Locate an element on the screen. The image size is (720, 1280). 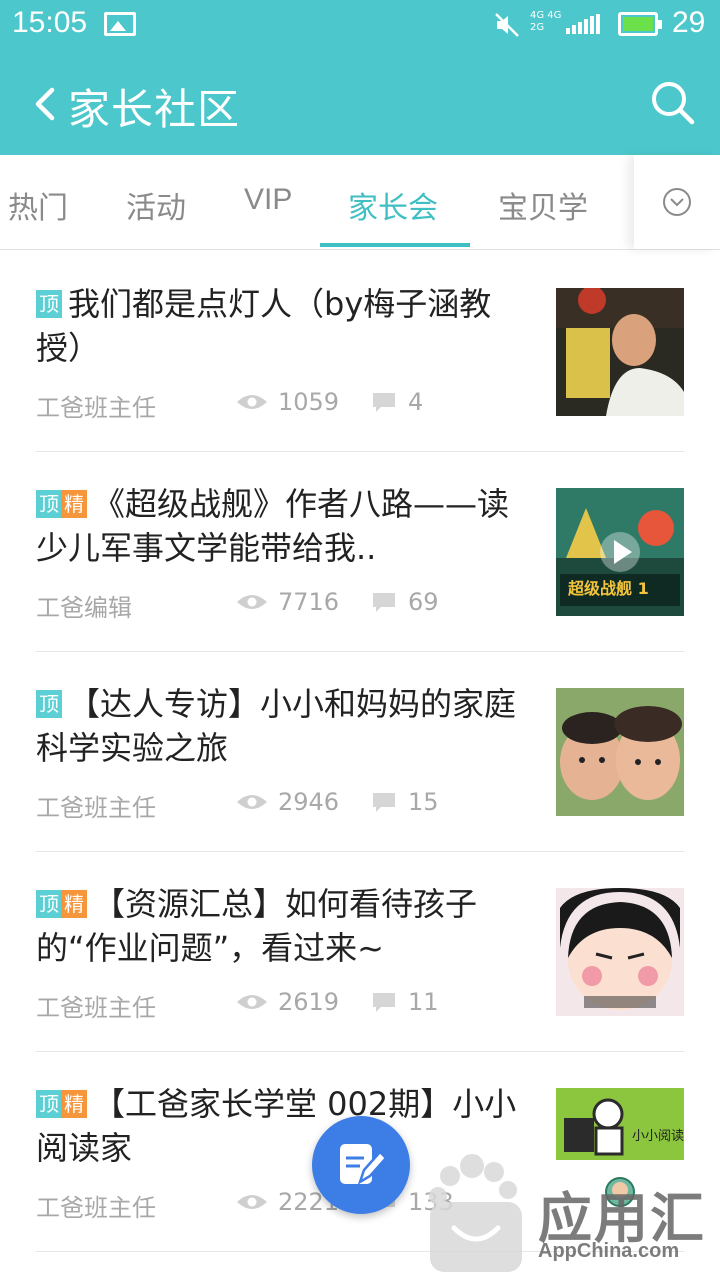
compose-button is located at coordinates (361, 1165).